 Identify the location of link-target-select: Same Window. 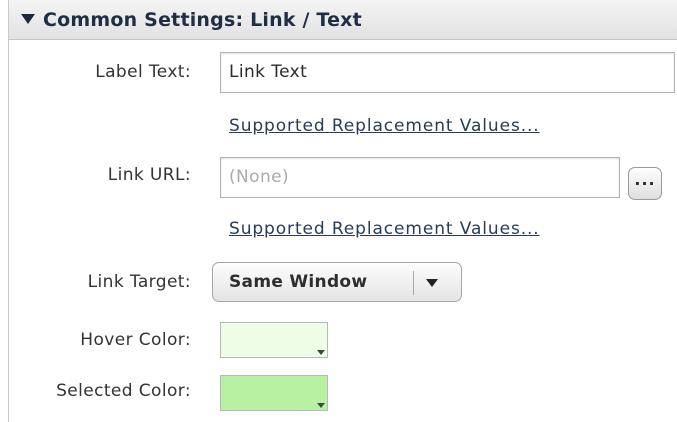
(337, 282).